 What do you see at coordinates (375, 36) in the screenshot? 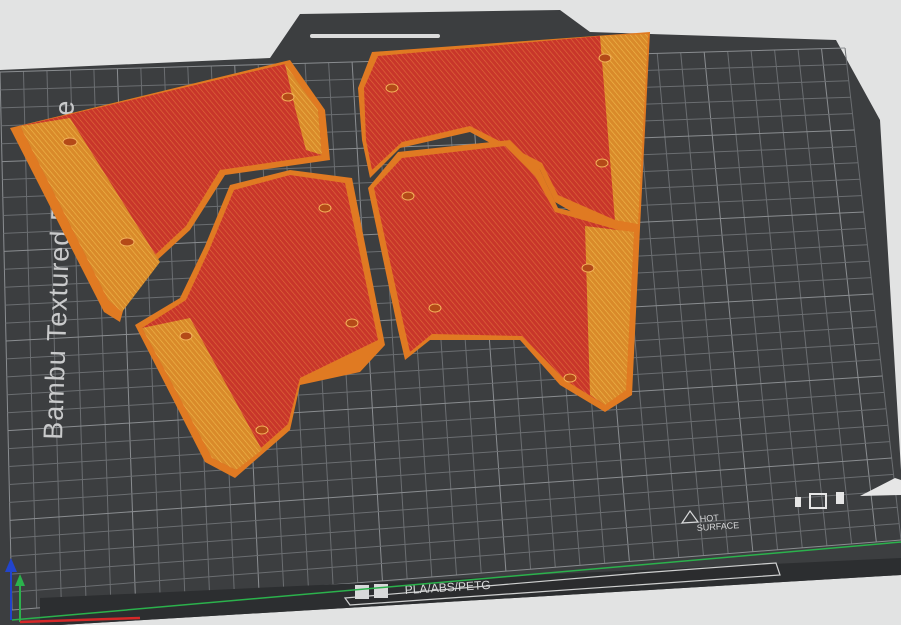
I see `plate-handle-bar` at bounding box center [375, 36].